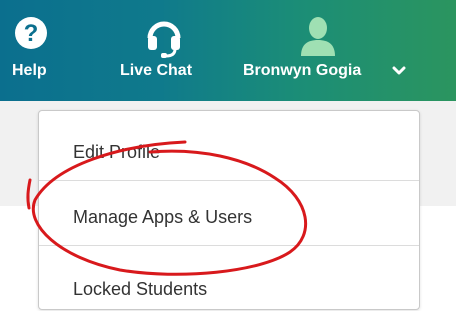  I want to click on user-name-label: Bronwyn Gogia, so click(302, 70).